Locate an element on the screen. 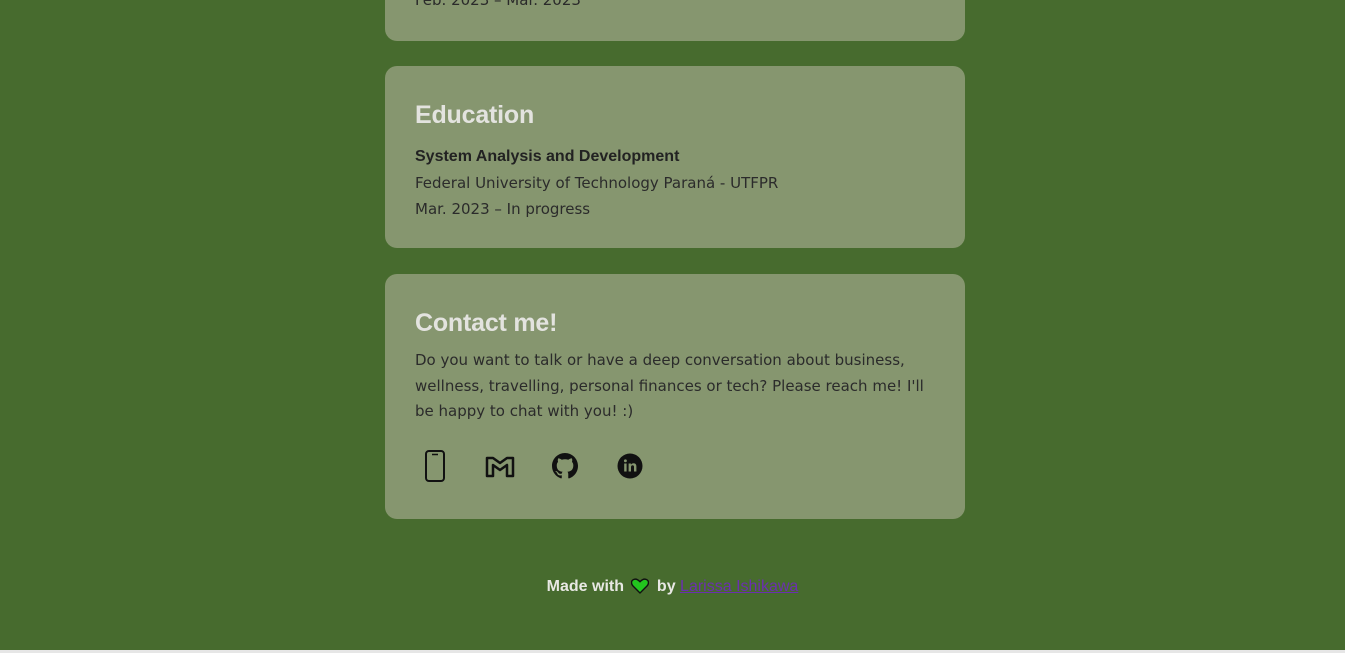 Image resolution: width=1345 pixels, height=653 pixels. gmail-icon is located at coordinates (500, 467).